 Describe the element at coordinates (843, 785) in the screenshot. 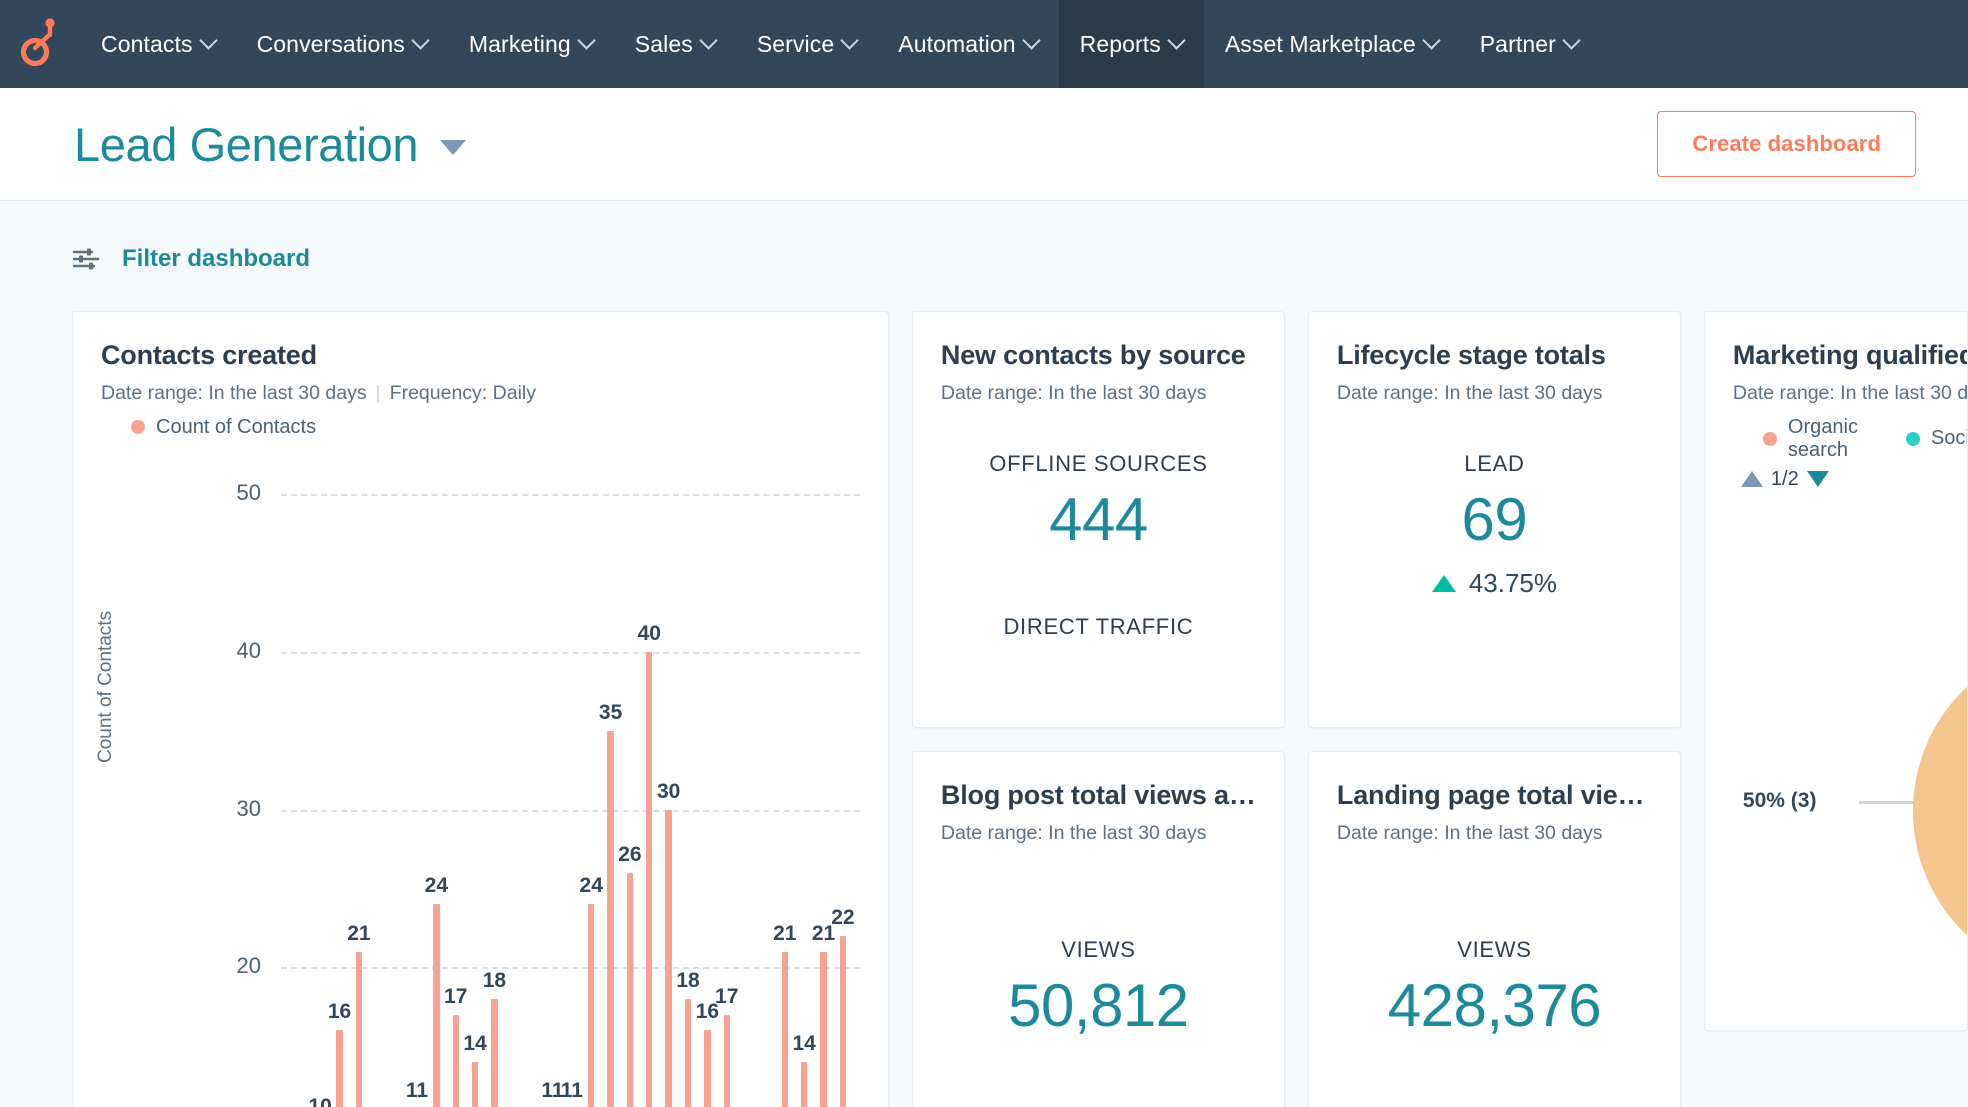

I see `bar-column: 22` at that location.